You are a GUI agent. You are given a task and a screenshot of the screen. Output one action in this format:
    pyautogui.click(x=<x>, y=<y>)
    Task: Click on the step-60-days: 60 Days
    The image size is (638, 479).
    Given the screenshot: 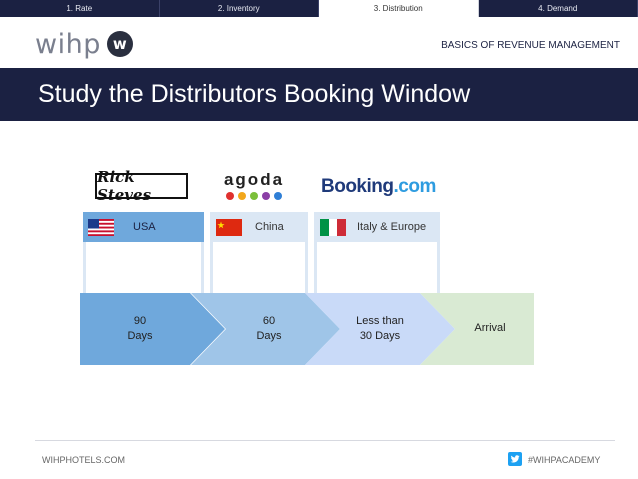 What is the action you would take?
    pyautogui.click(x=269, y=329)
    